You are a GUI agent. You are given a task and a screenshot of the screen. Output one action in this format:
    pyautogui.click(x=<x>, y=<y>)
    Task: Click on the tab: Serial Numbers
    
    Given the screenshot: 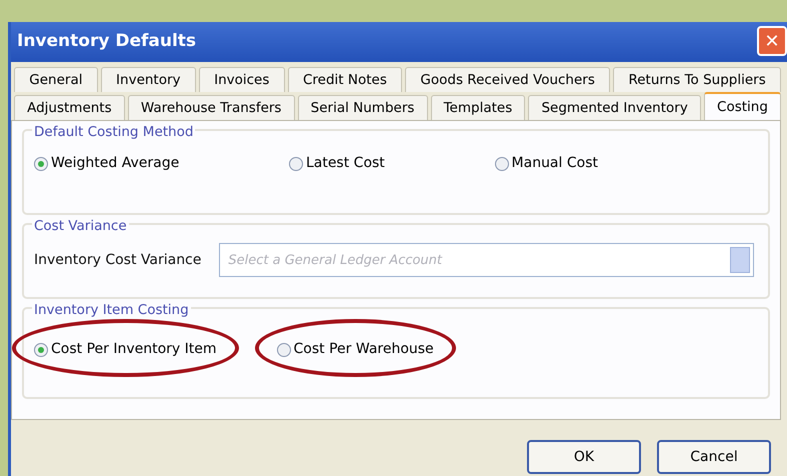 What is the action you would take?
    pyautogui.click(x=363, y=107)
    